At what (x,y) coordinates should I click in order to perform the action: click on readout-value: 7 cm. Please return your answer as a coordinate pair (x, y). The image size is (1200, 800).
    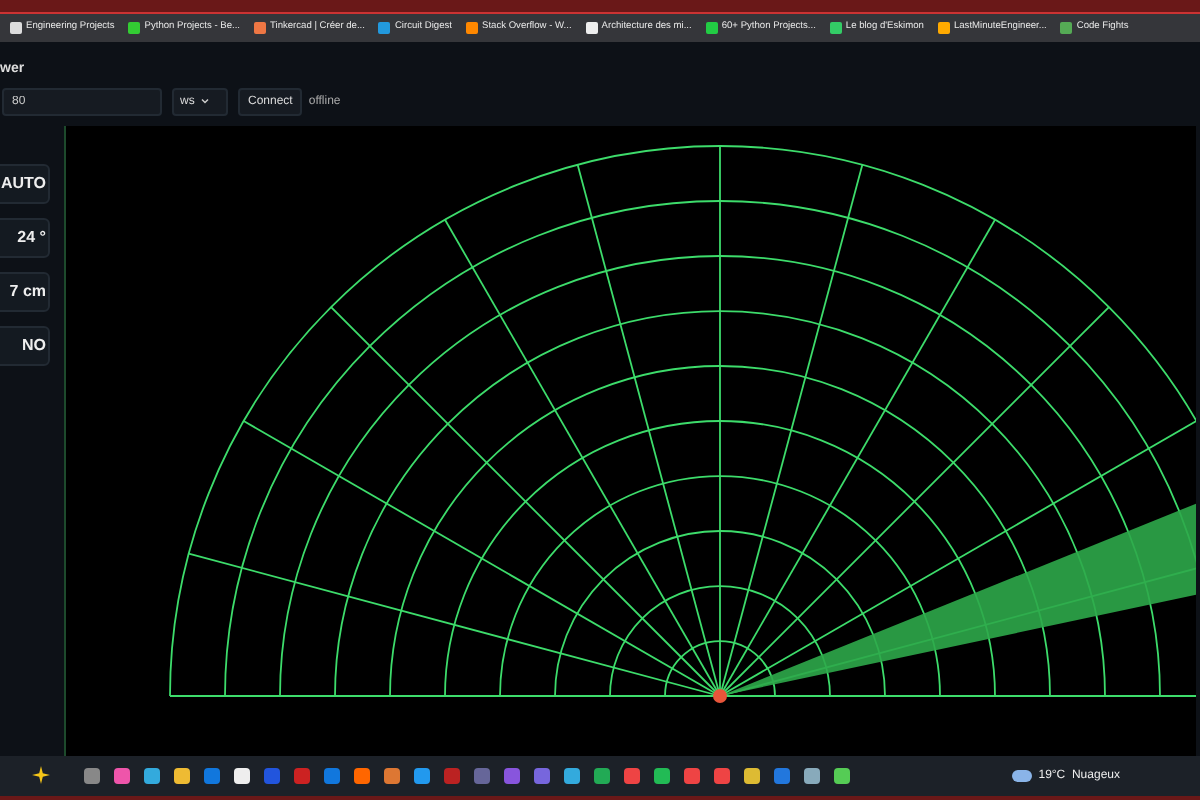
    Looking at the image, I should click on (25, 291).